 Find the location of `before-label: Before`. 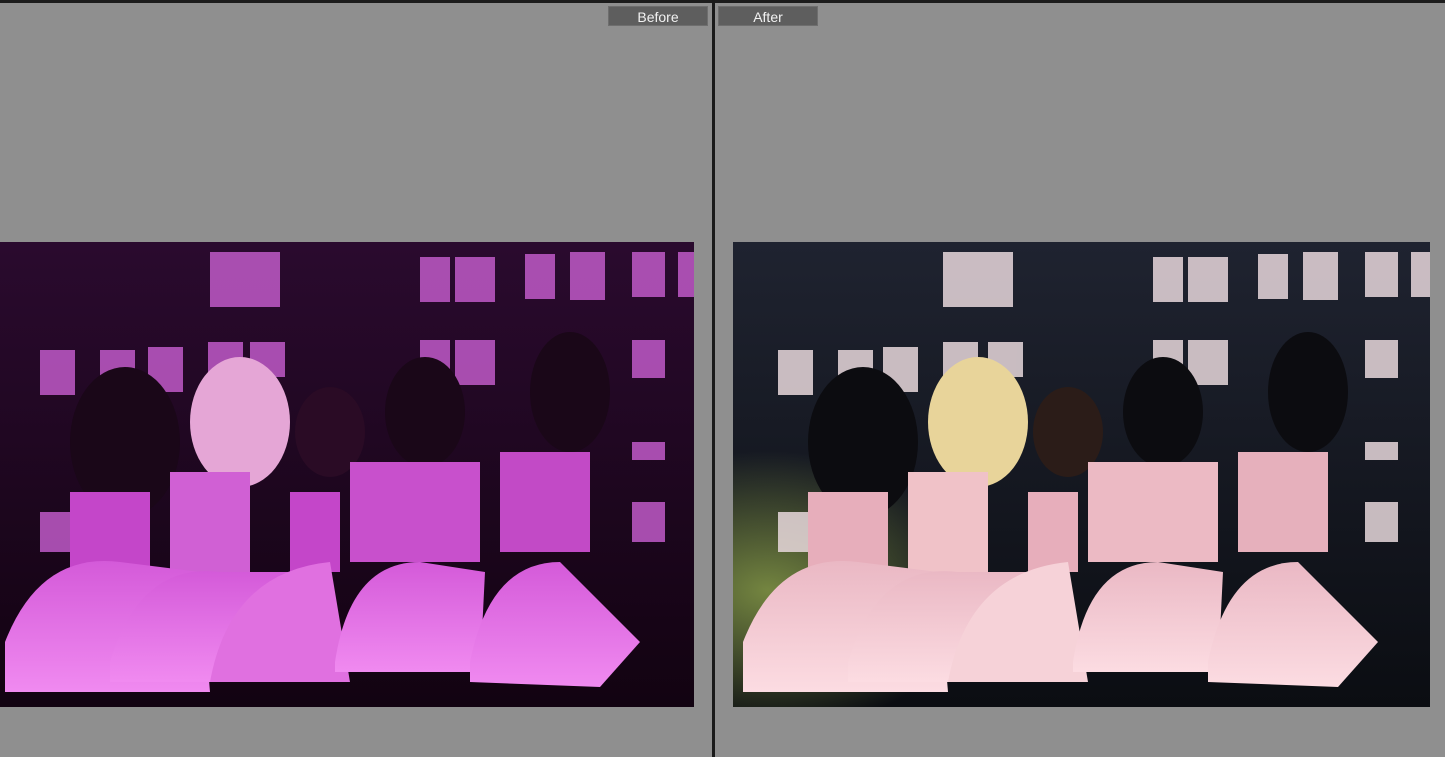

before-label: Before is located at coordinates (658, 16).